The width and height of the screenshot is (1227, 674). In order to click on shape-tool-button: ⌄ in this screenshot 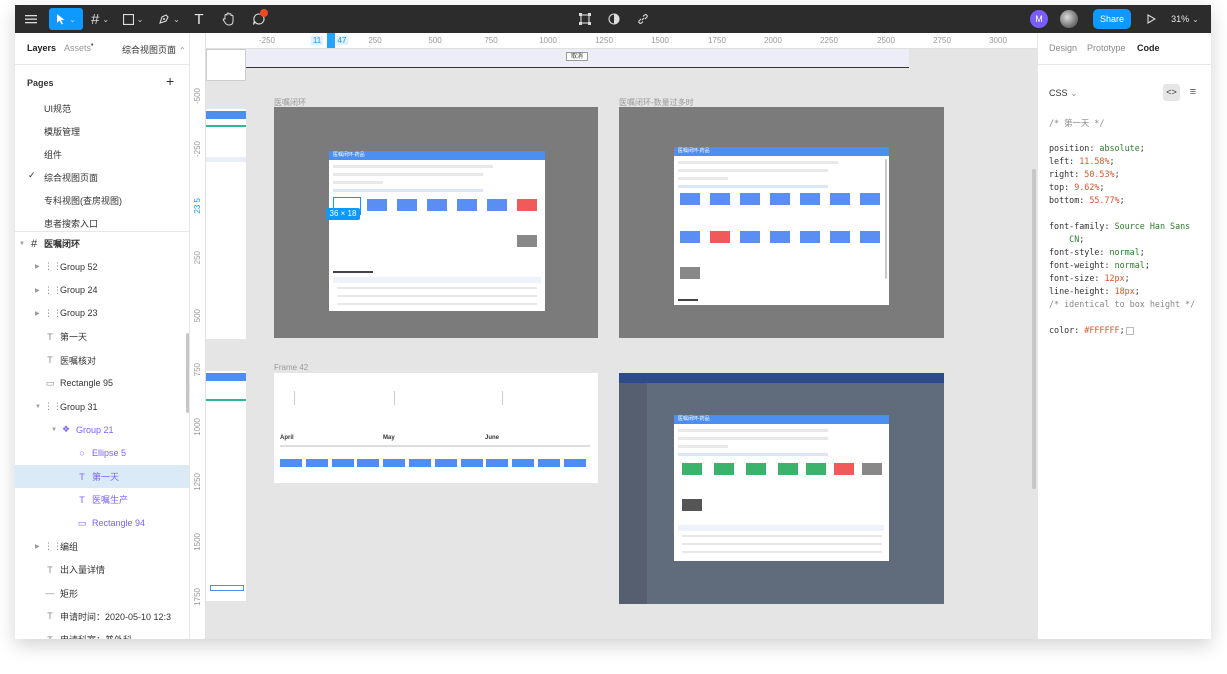, I will do `click(133, 19)`.